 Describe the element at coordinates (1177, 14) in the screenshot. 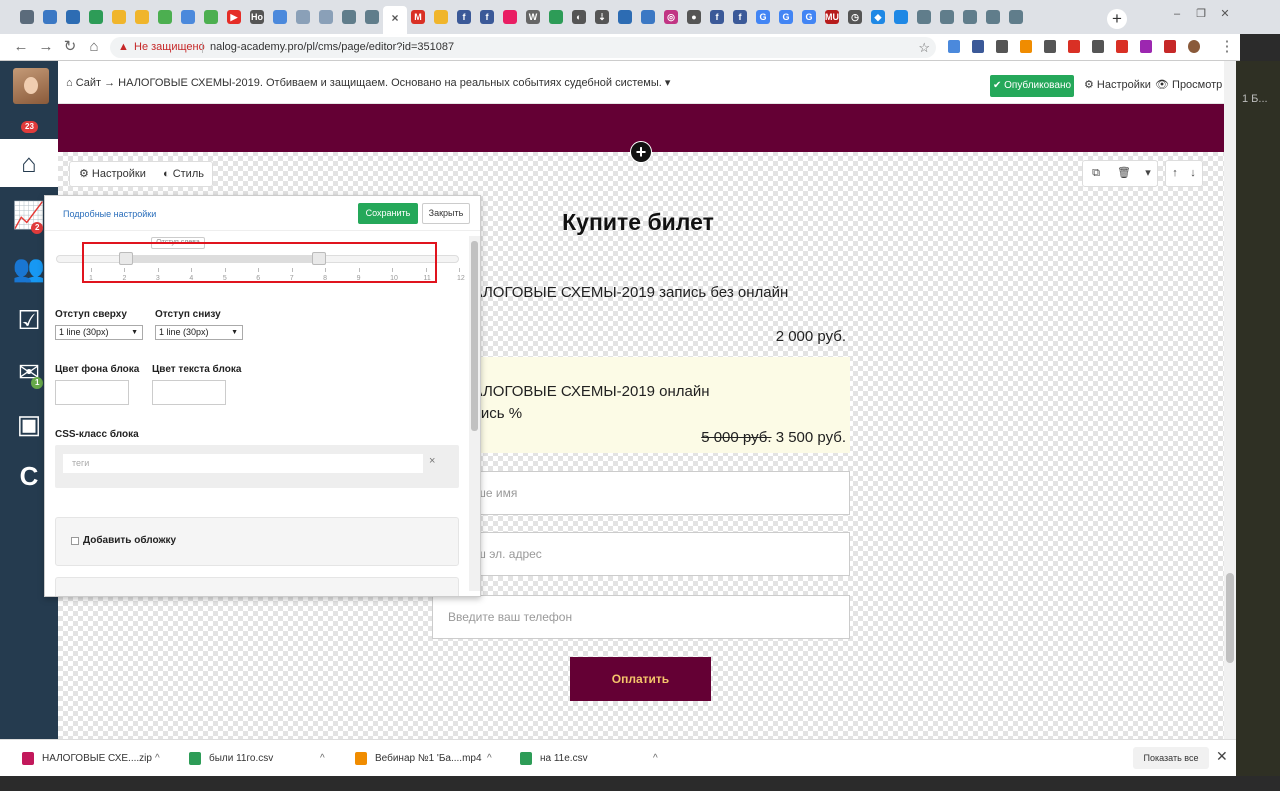

I see `minimize-window-icon: ‒` at that location.